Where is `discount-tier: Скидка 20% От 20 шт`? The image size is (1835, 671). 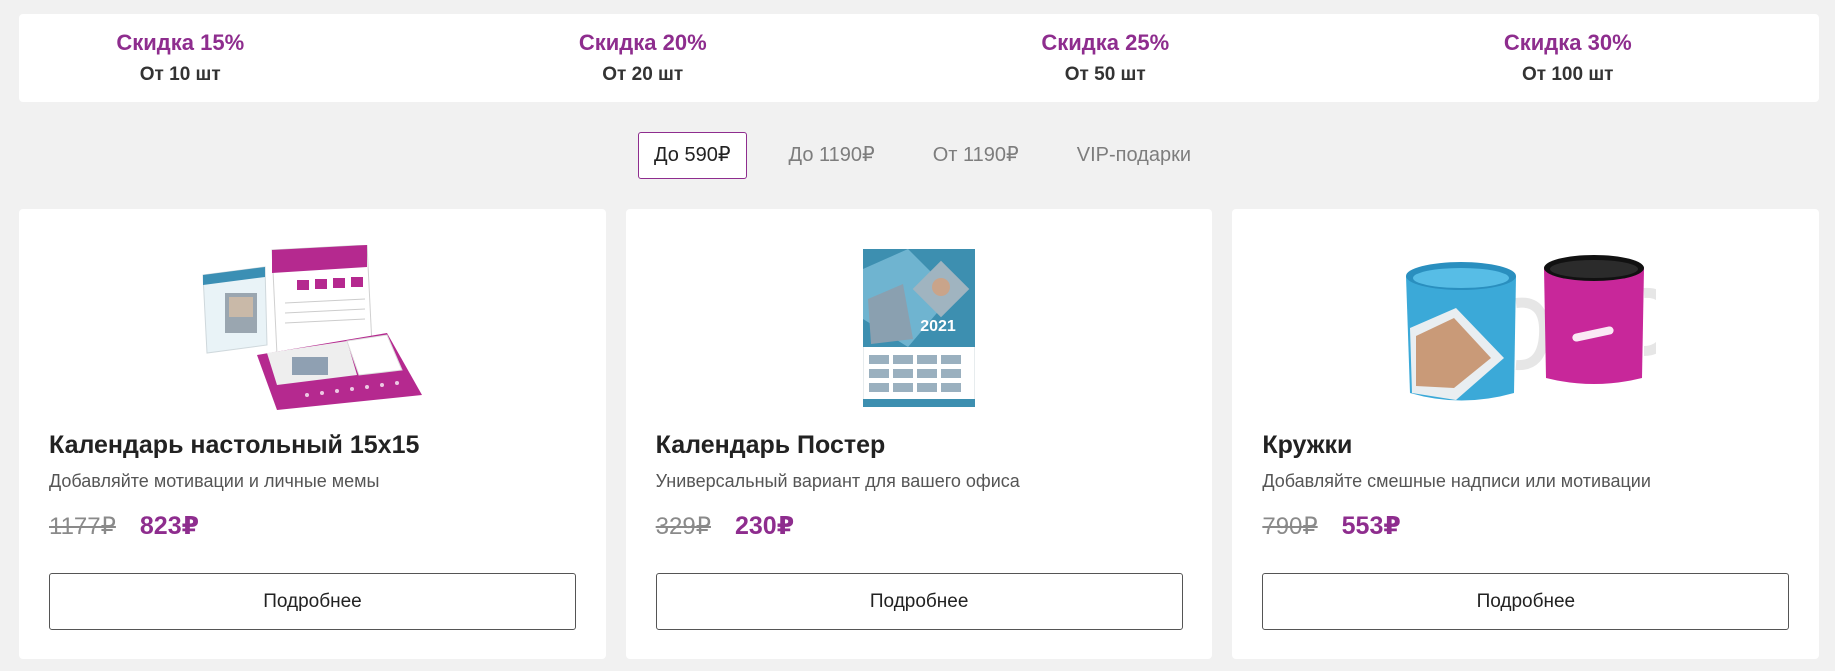 discount-tier: Скидка 20% От 20 шт is located at coordinates (643, 58).